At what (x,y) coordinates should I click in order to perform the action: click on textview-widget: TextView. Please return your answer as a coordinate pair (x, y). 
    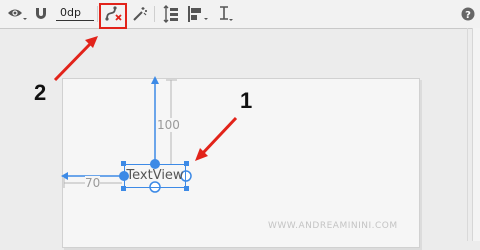
    Looking at the image, I should click on (155, 176).